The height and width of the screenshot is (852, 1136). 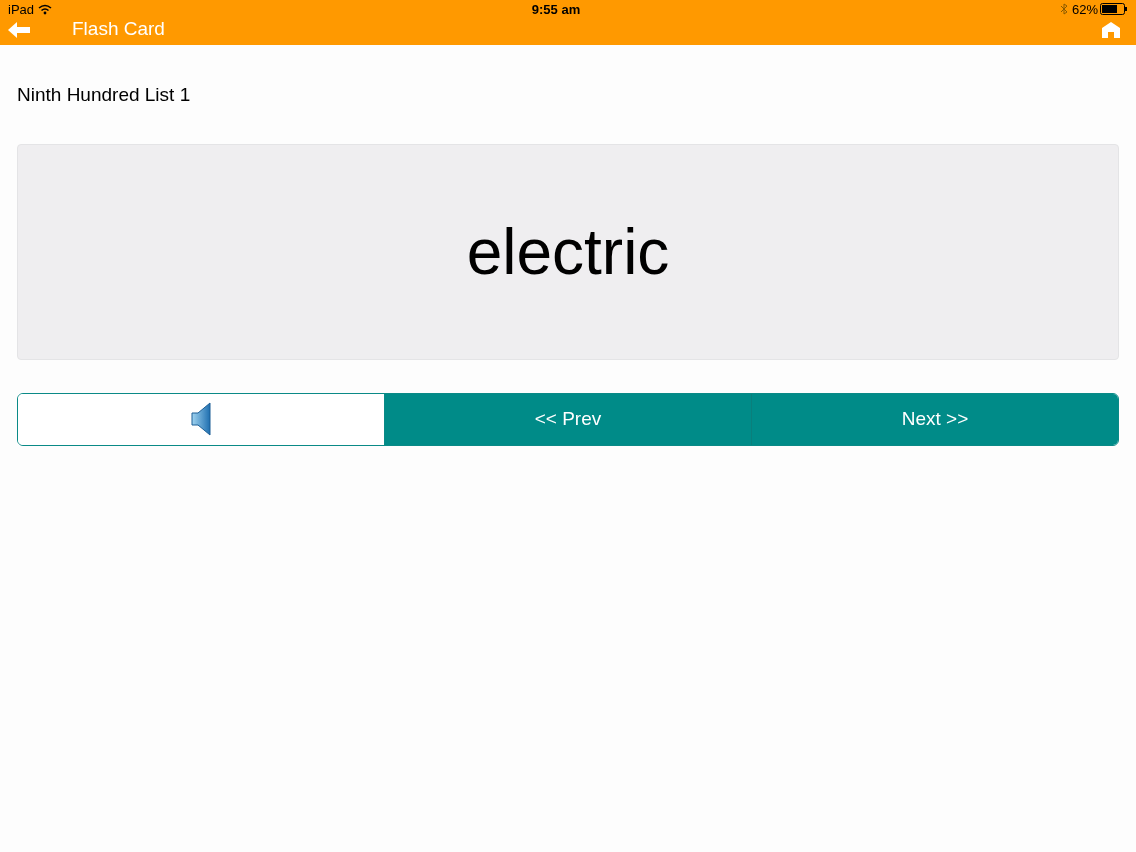 I want to click on speaker-icon, so click(x=201, y=419).